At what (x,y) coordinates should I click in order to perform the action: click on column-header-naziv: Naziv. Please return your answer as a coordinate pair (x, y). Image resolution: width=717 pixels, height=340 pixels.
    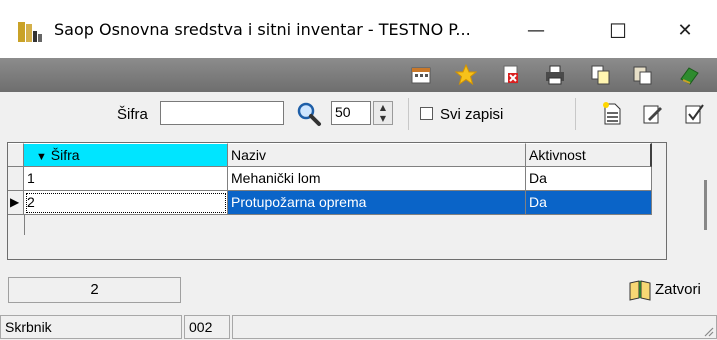
    Looking at the image, I should click on (377, 155).